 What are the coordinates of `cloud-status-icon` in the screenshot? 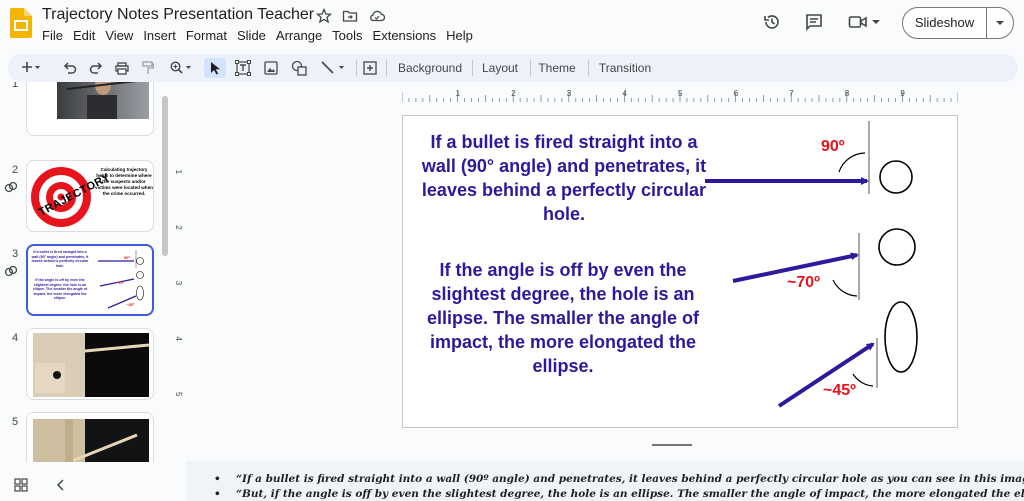 It's located at (377, 16).